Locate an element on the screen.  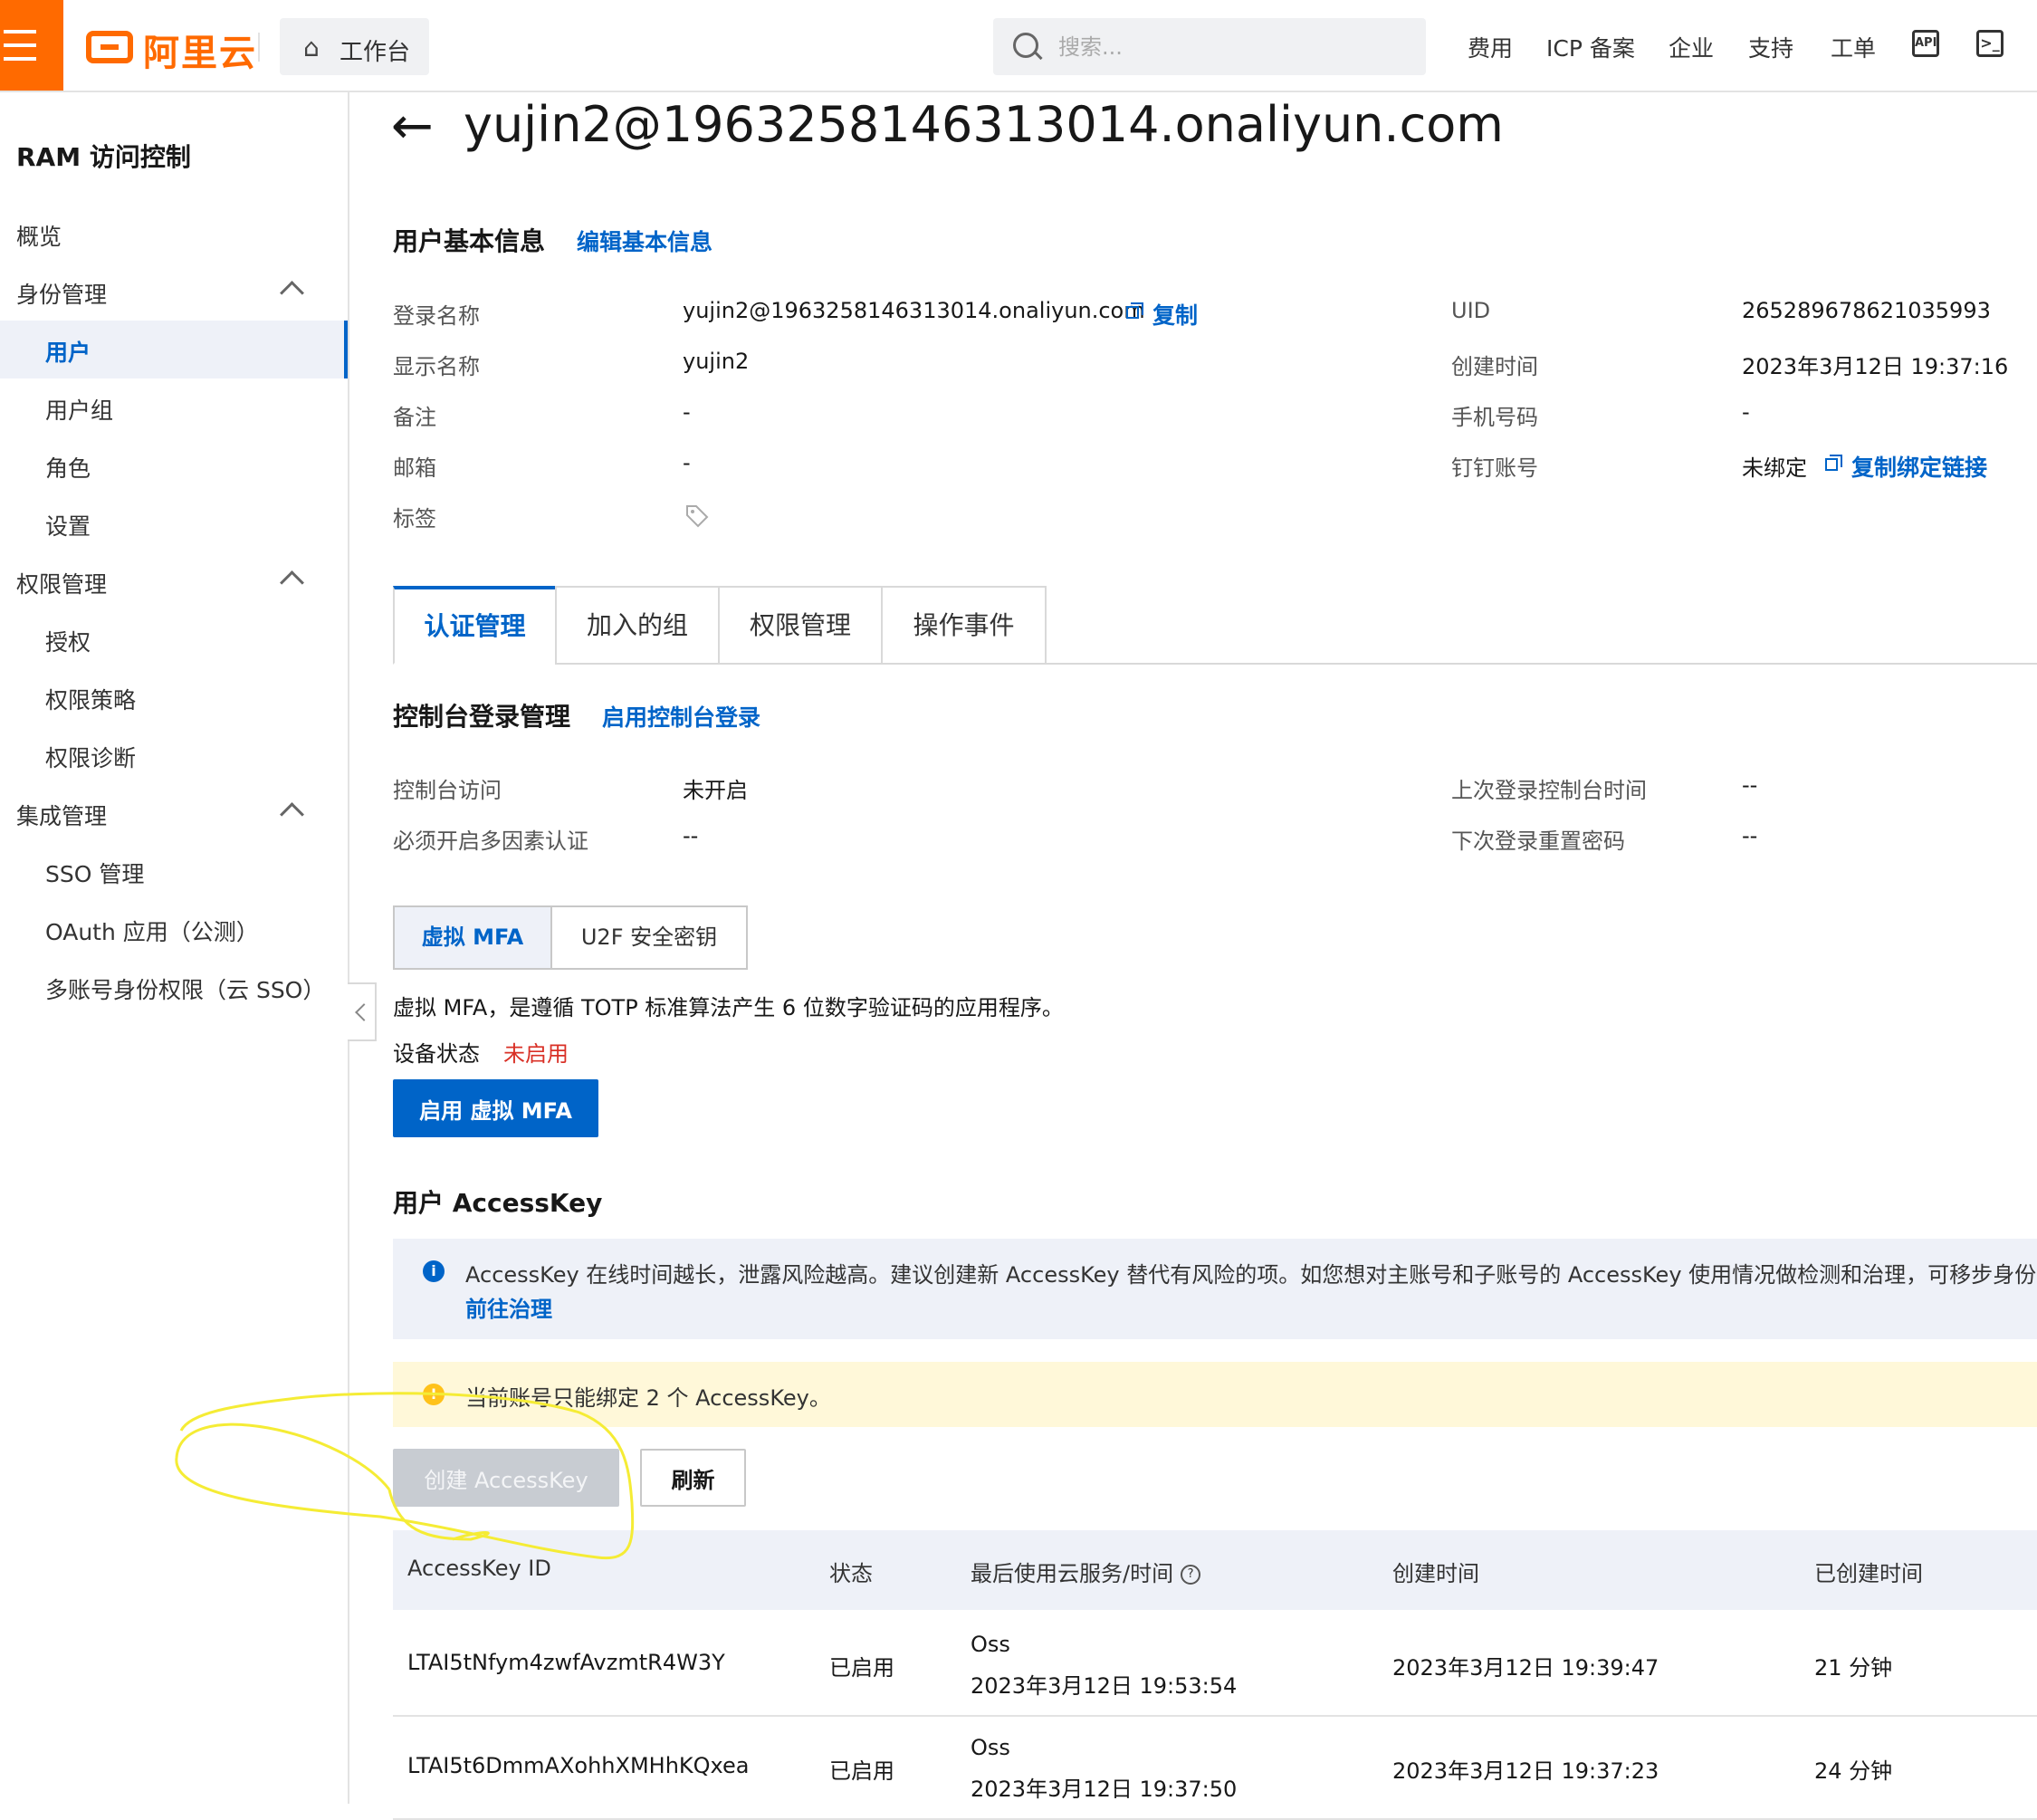
info-icon: i is located at coordinates (434, 1271).